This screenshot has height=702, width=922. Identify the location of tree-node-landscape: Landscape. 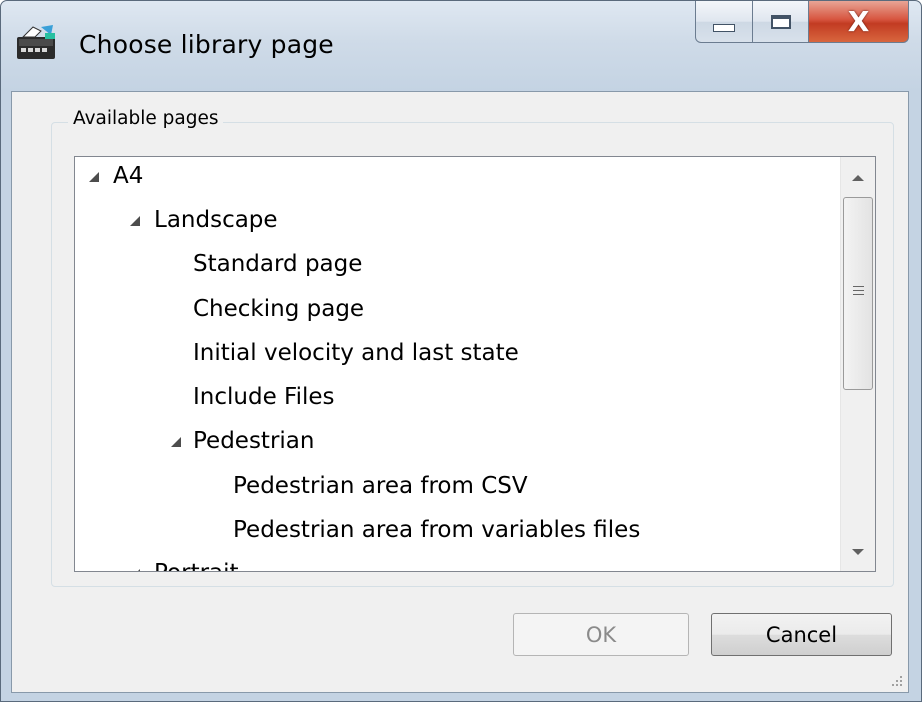
(216, 220).